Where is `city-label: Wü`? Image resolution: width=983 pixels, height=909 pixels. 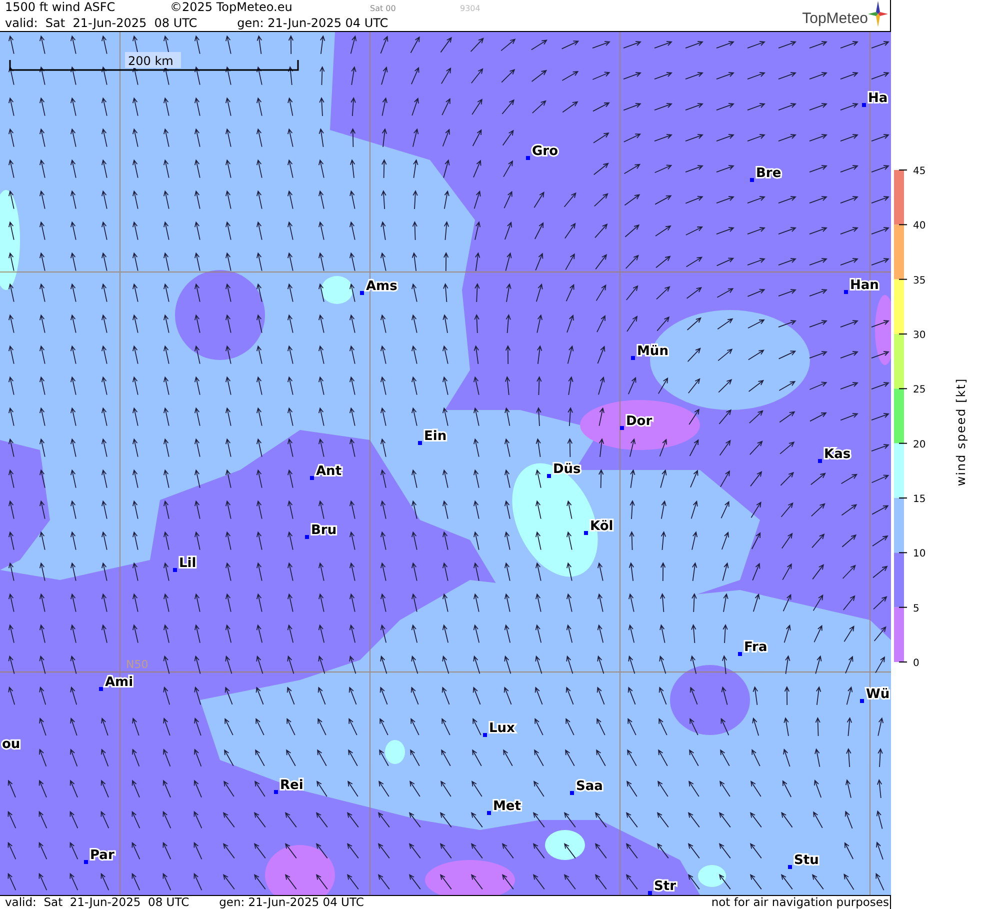
city-label: Wü is located at coordinates (878, 694).